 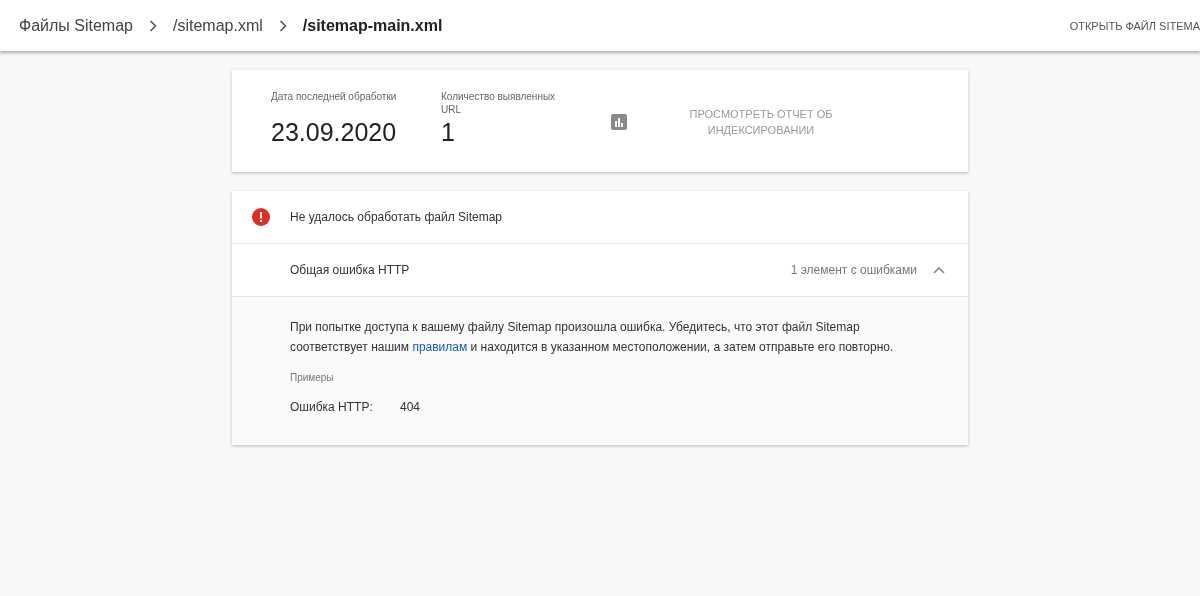 What do you see at coordinates (448, 132) in the screenshot?
I see `stat-value: 1` at bounding box center [448, 132].